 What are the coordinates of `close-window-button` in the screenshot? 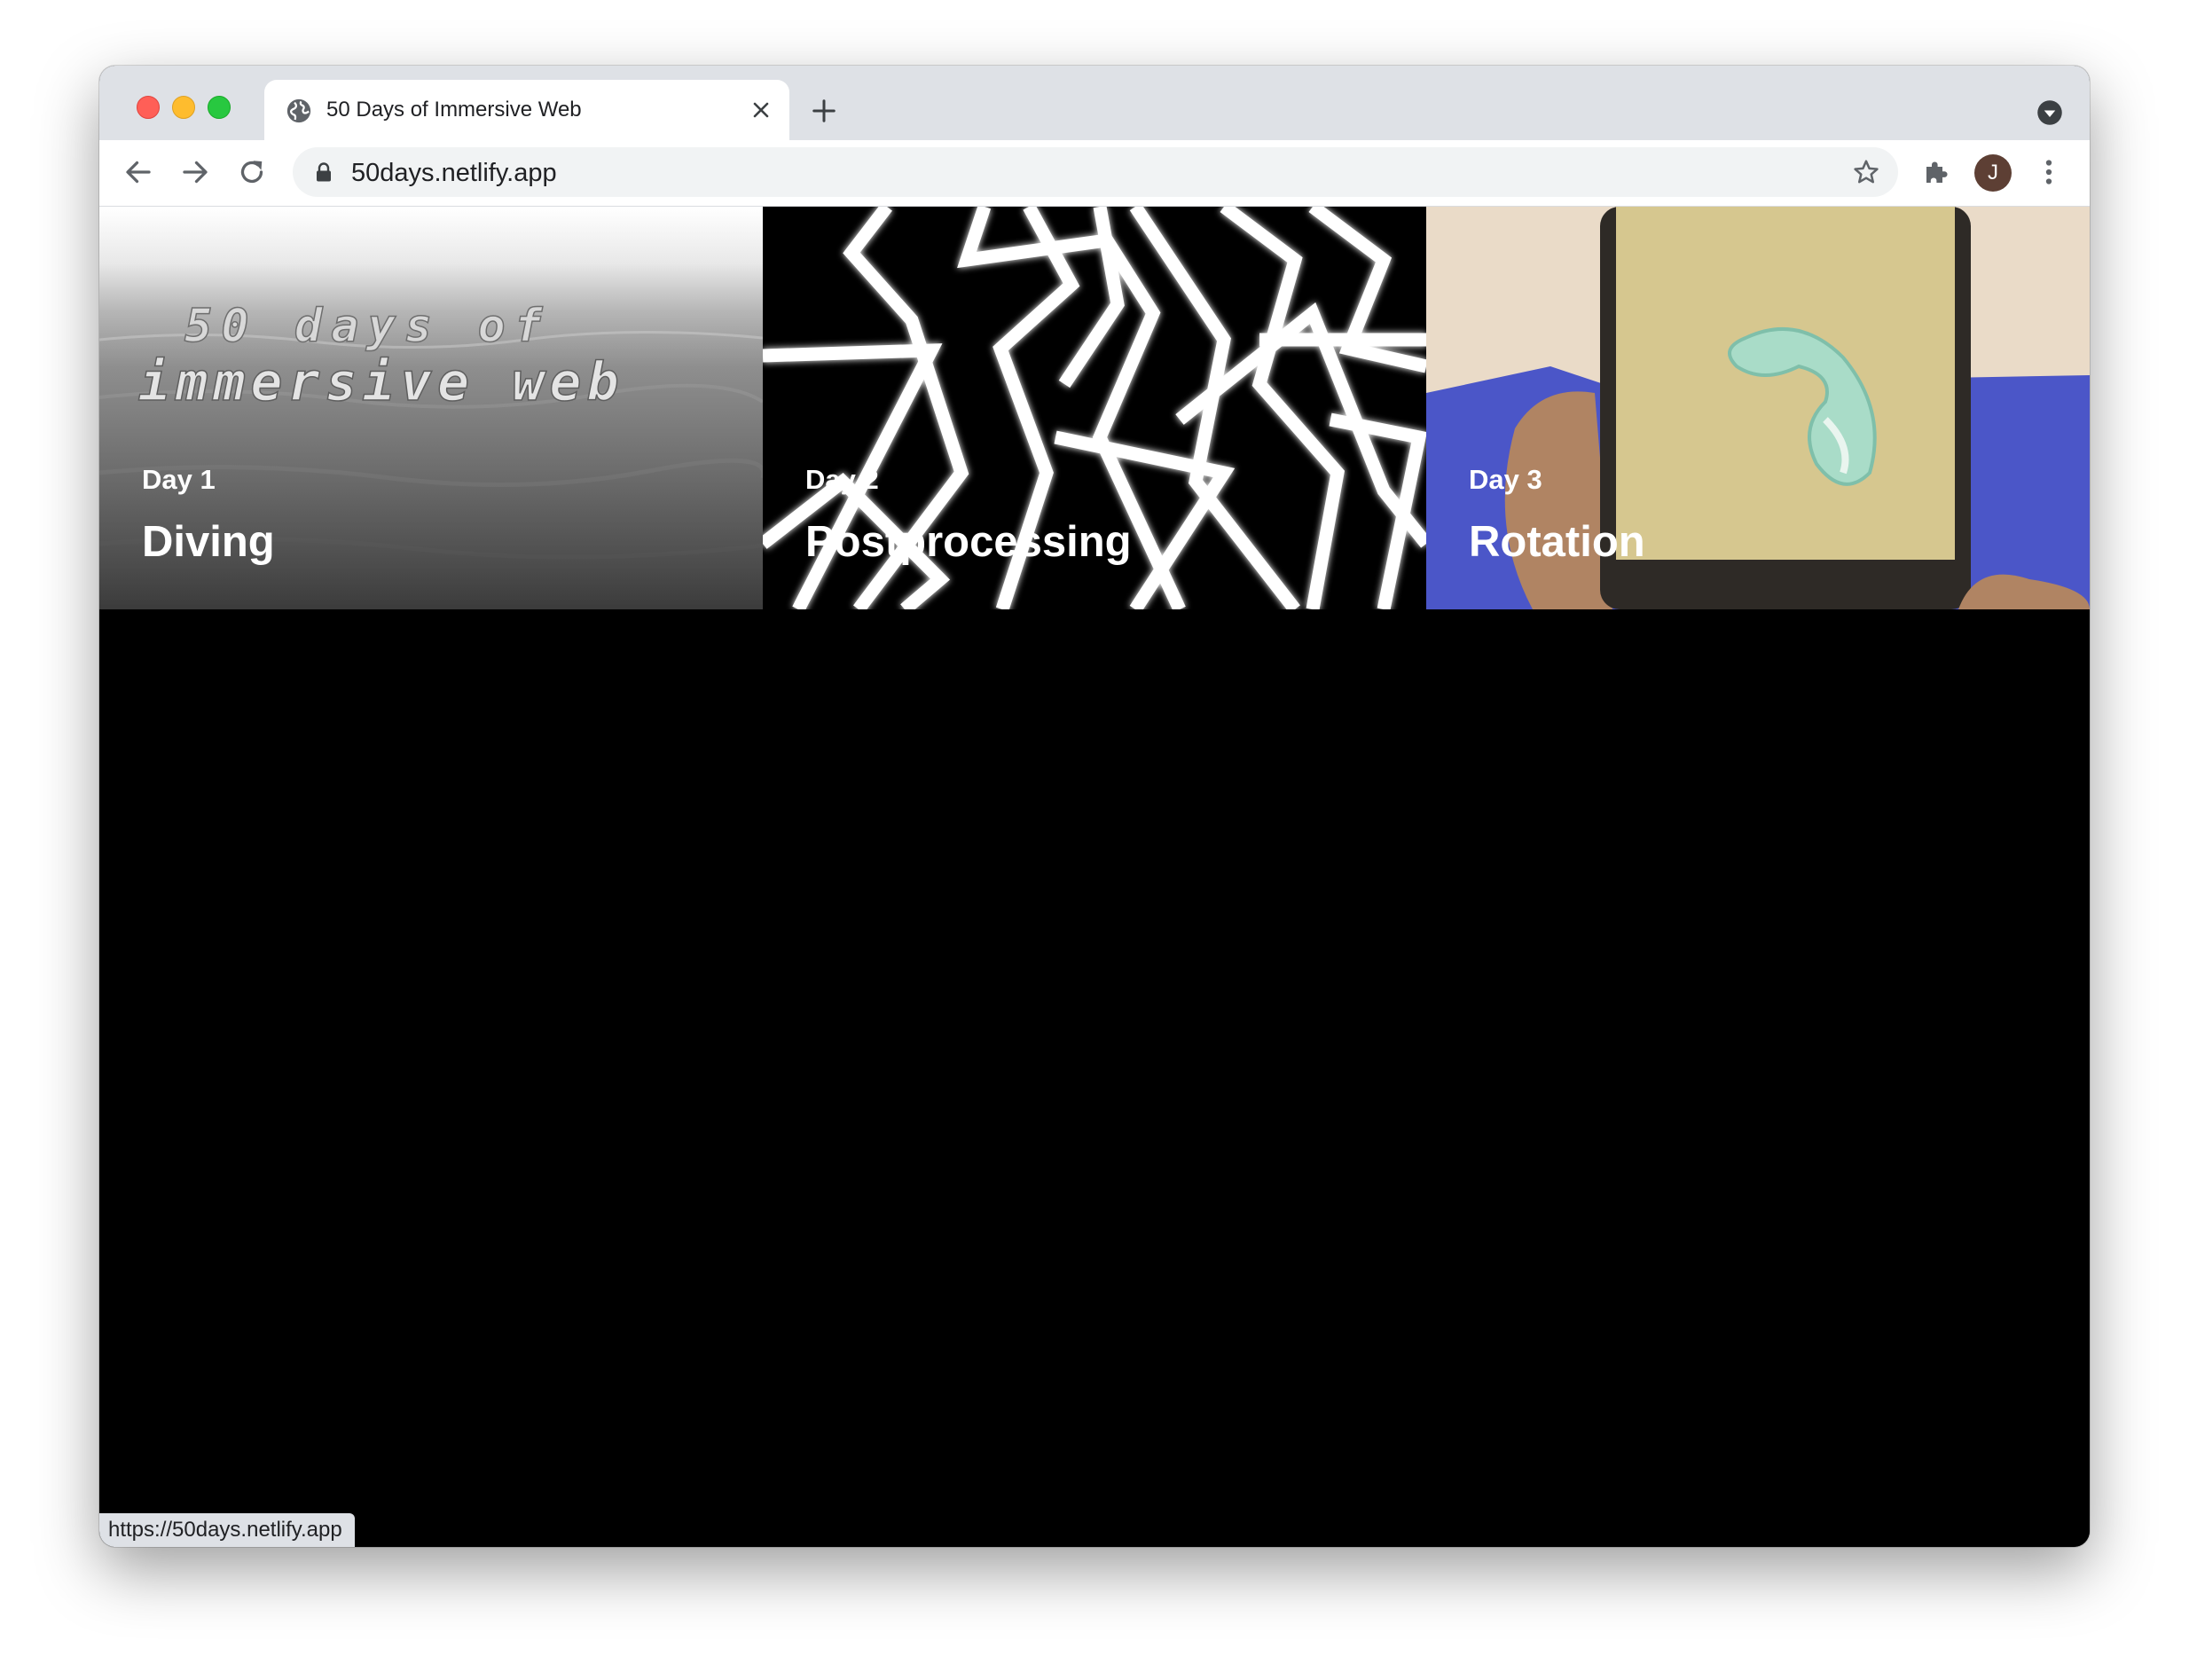 It's located at (149, 107).